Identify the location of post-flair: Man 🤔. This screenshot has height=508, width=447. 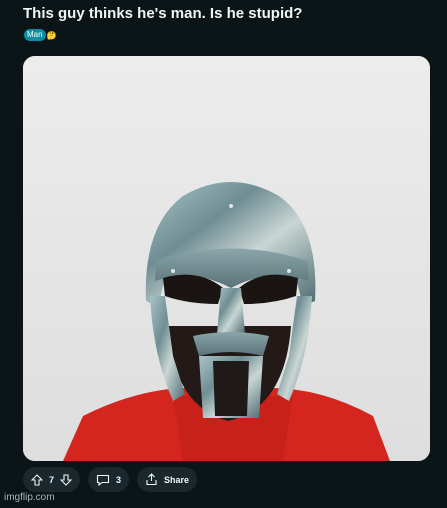
(40, 35).